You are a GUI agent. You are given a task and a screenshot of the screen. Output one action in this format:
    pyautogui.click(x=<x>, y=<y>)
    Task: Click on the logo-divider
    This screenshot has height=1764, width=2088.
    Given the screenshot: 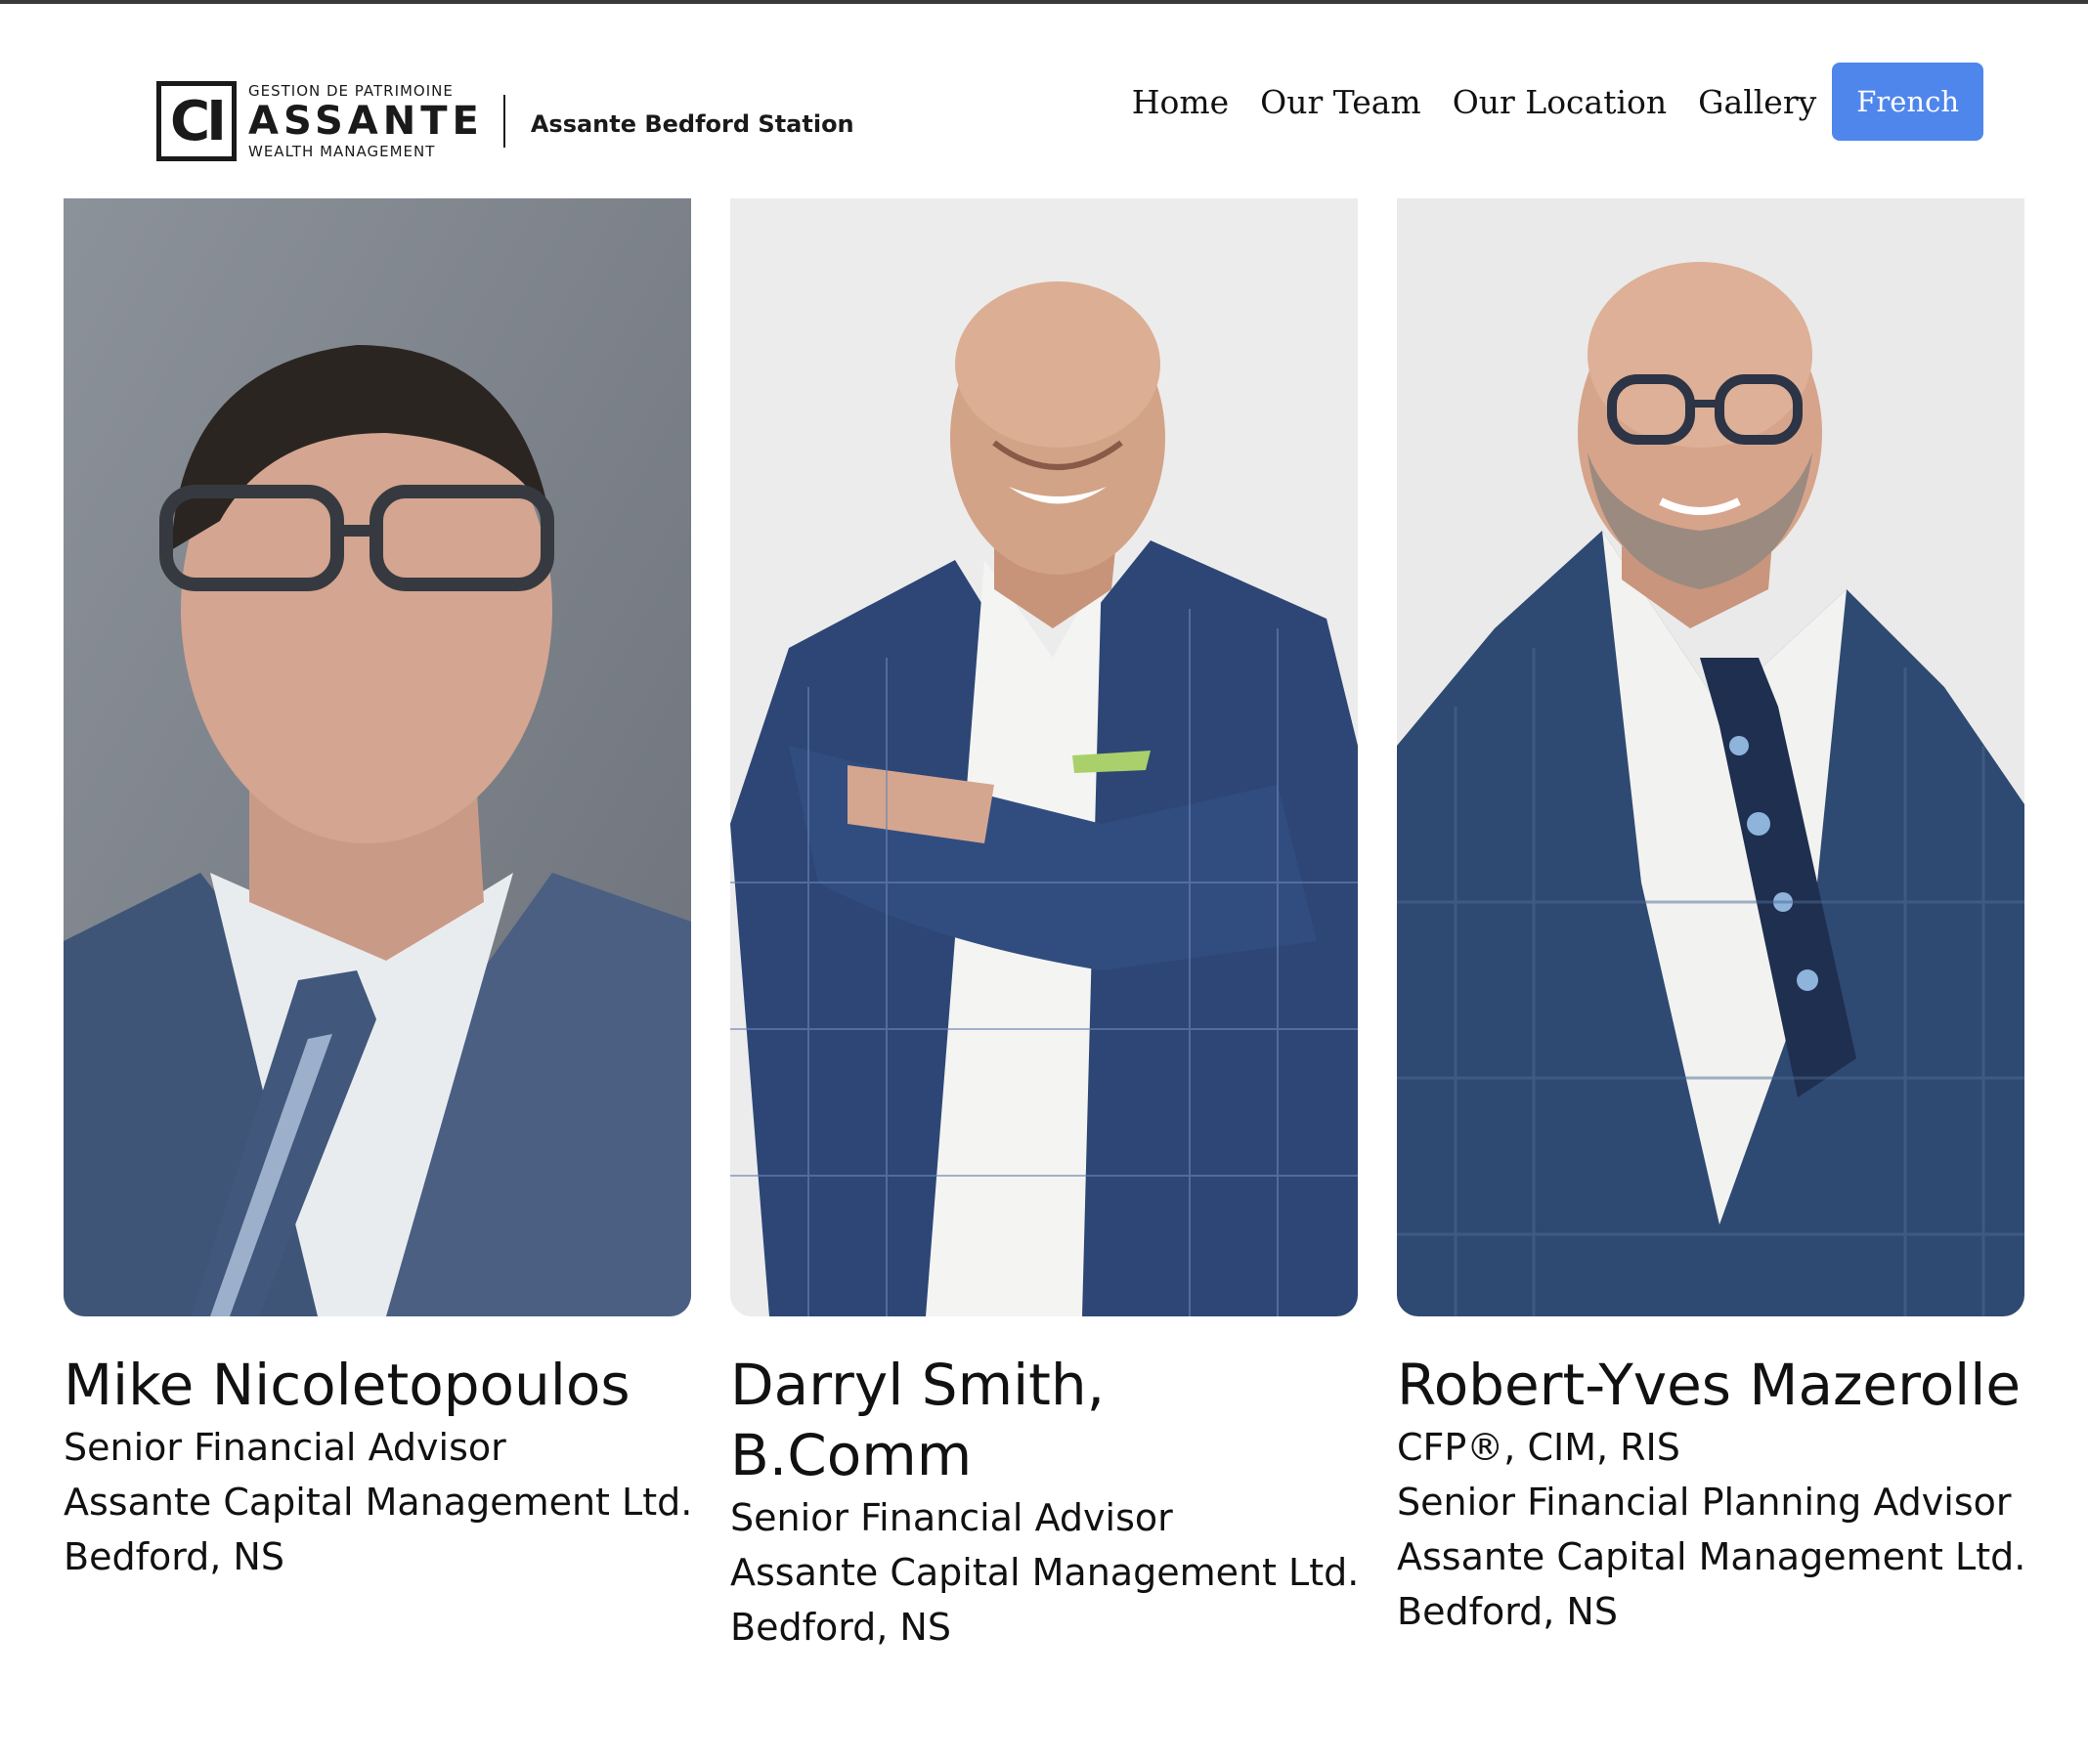 What is the action you would take?
    pyautogui.click(x=503, y=122)
    